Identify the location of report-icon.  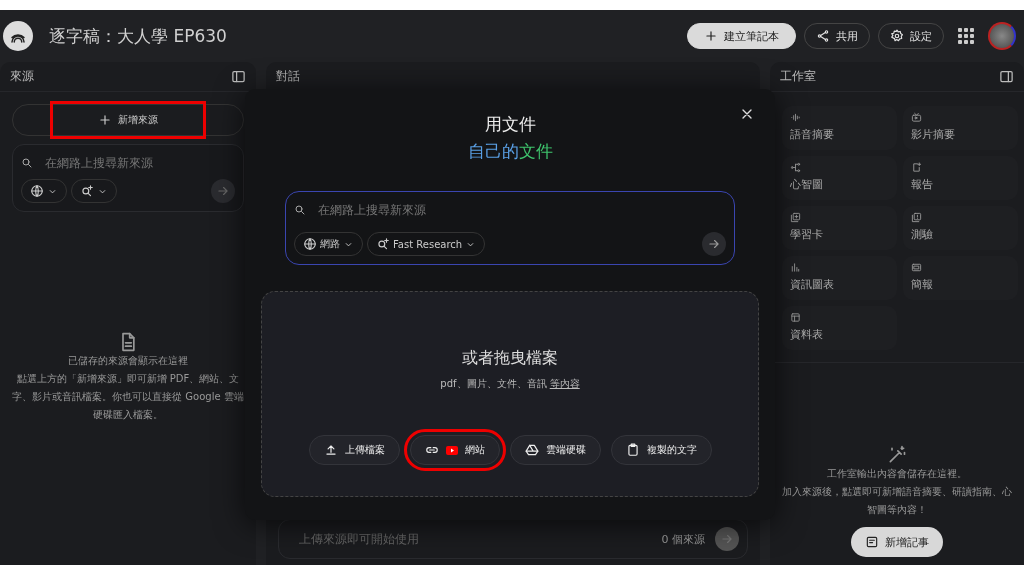
(916, 167).